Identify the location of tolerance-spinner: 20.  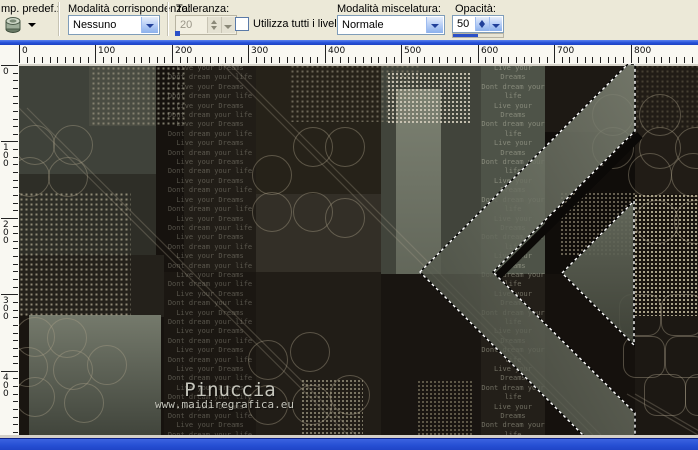
(206, 25).